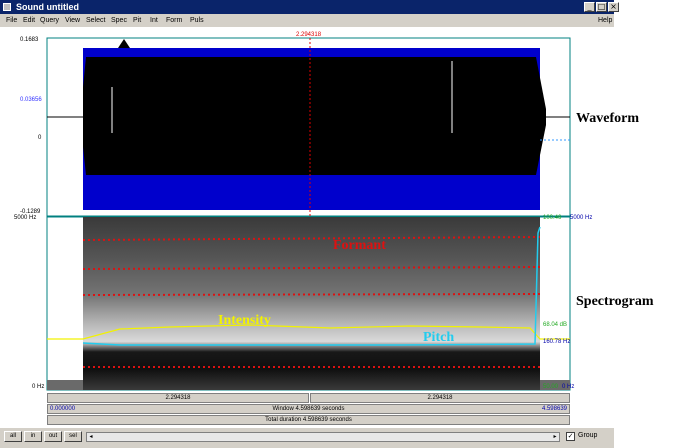  What do you see at coordinates (581, 218) in the screenshot?
I see `right-freq-max-label: 5000 Hz` at bounding box center [581, 218].